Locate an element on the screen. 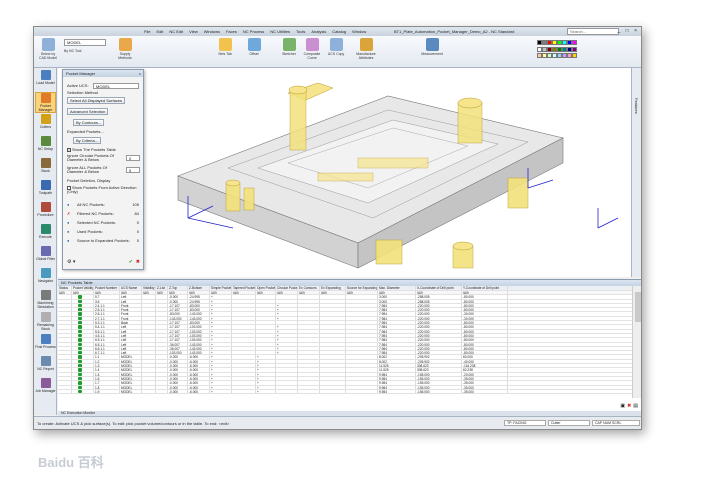 This screenshot has width=710, height=494. close-icon: × is located at coordinates (140, 73).